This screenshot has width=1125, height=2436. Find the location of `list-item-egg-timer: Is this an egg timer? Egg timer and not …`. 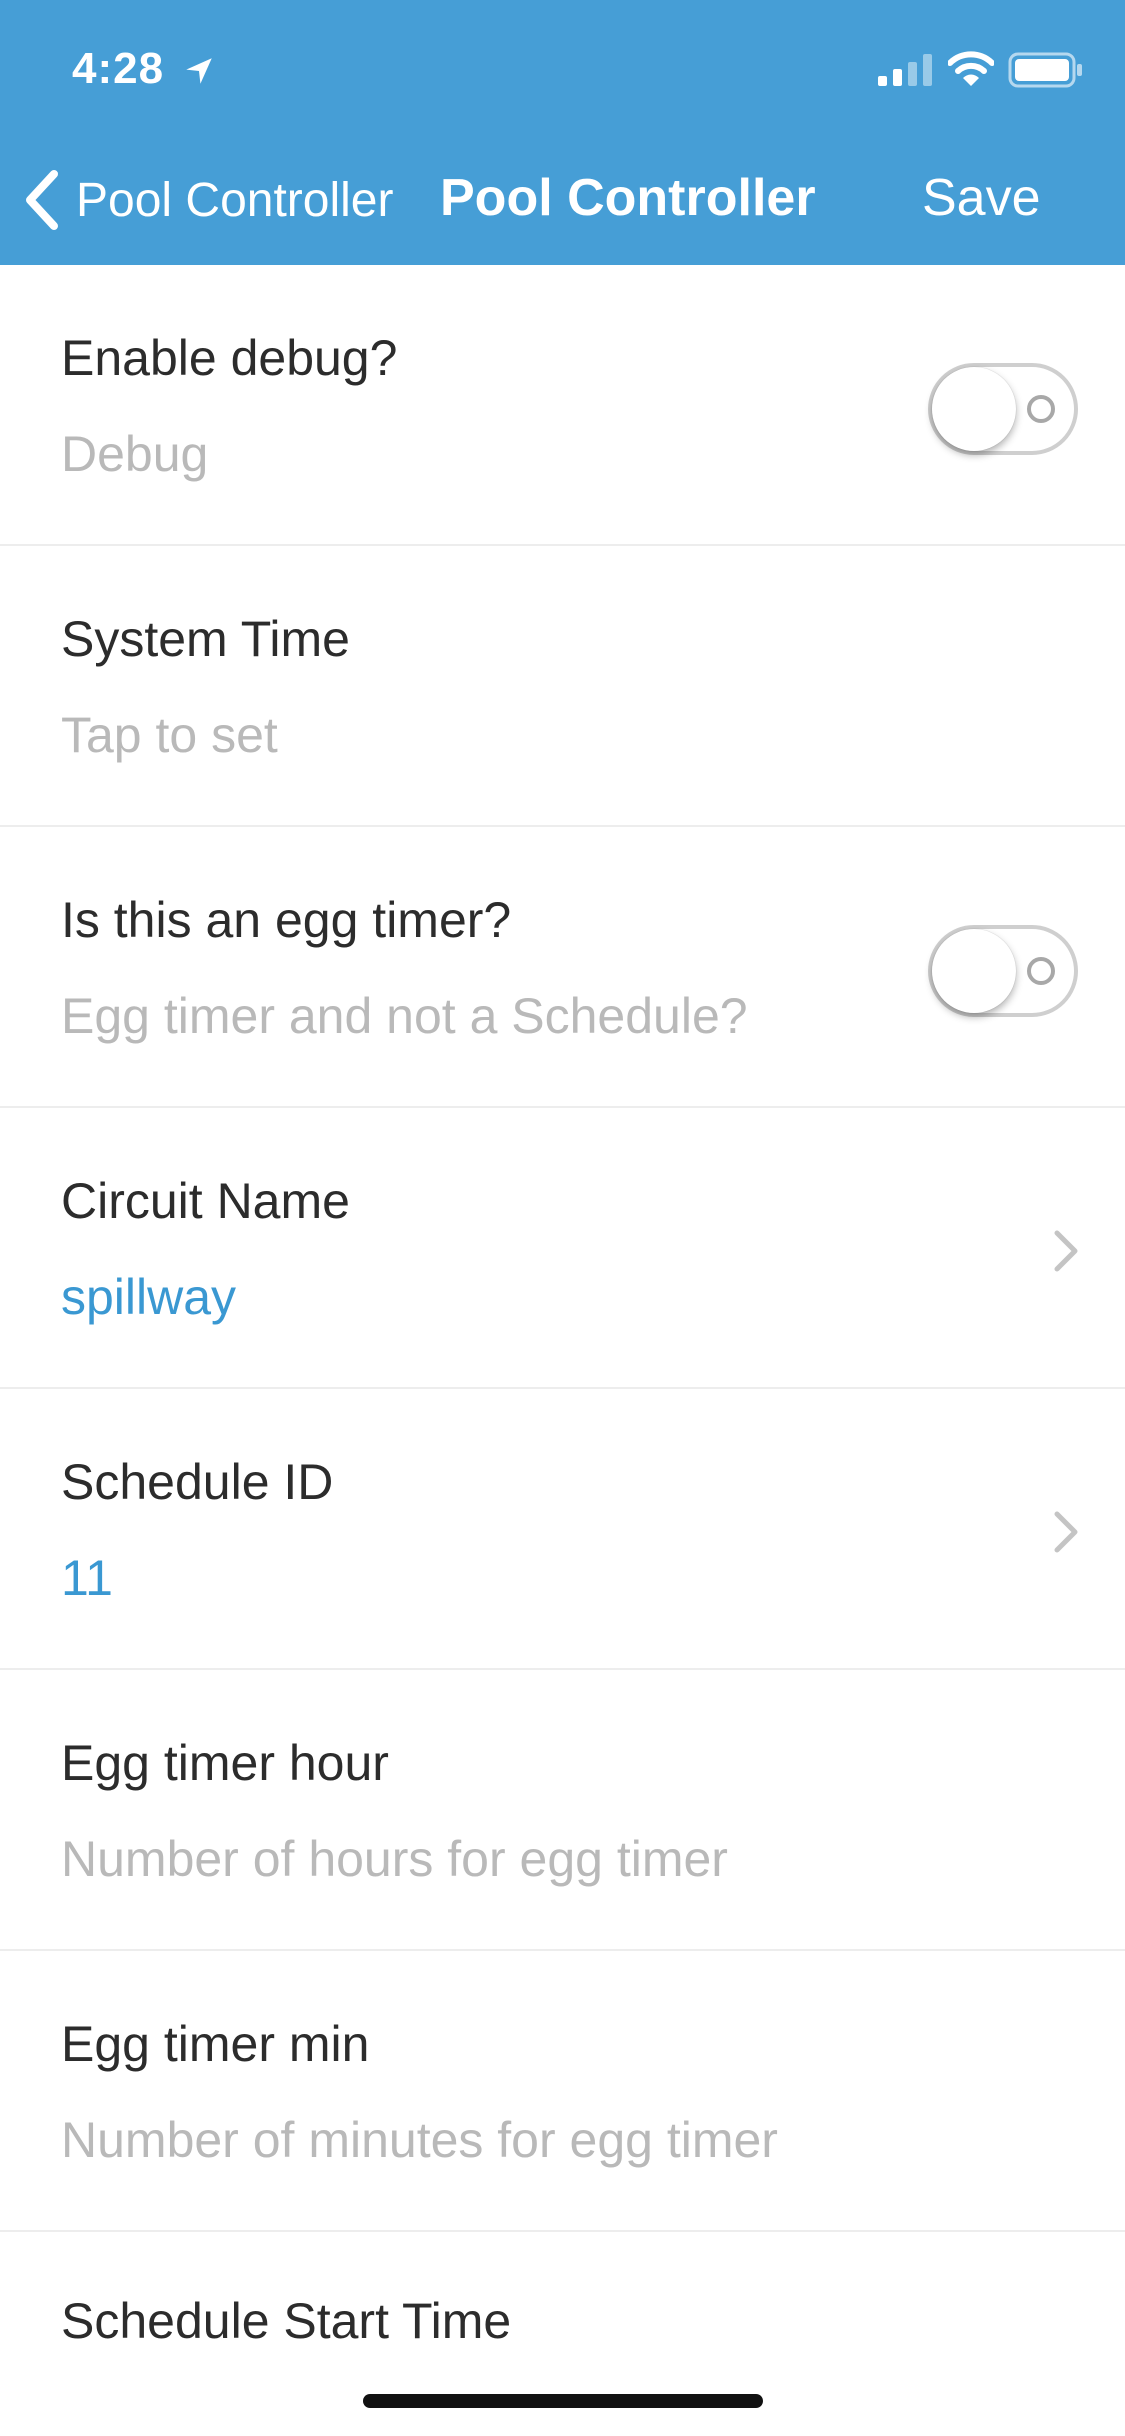

list-item-egg-timer: Is this an egg timer? Egg timer and not … is located at coordinates (562, 967).